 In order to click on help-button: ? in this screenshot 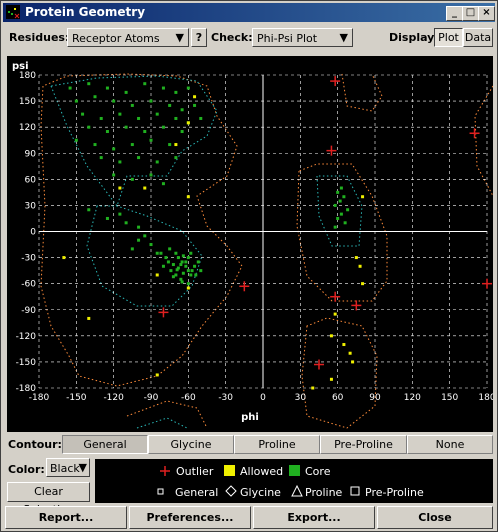, I will do `click(199, 37)`.